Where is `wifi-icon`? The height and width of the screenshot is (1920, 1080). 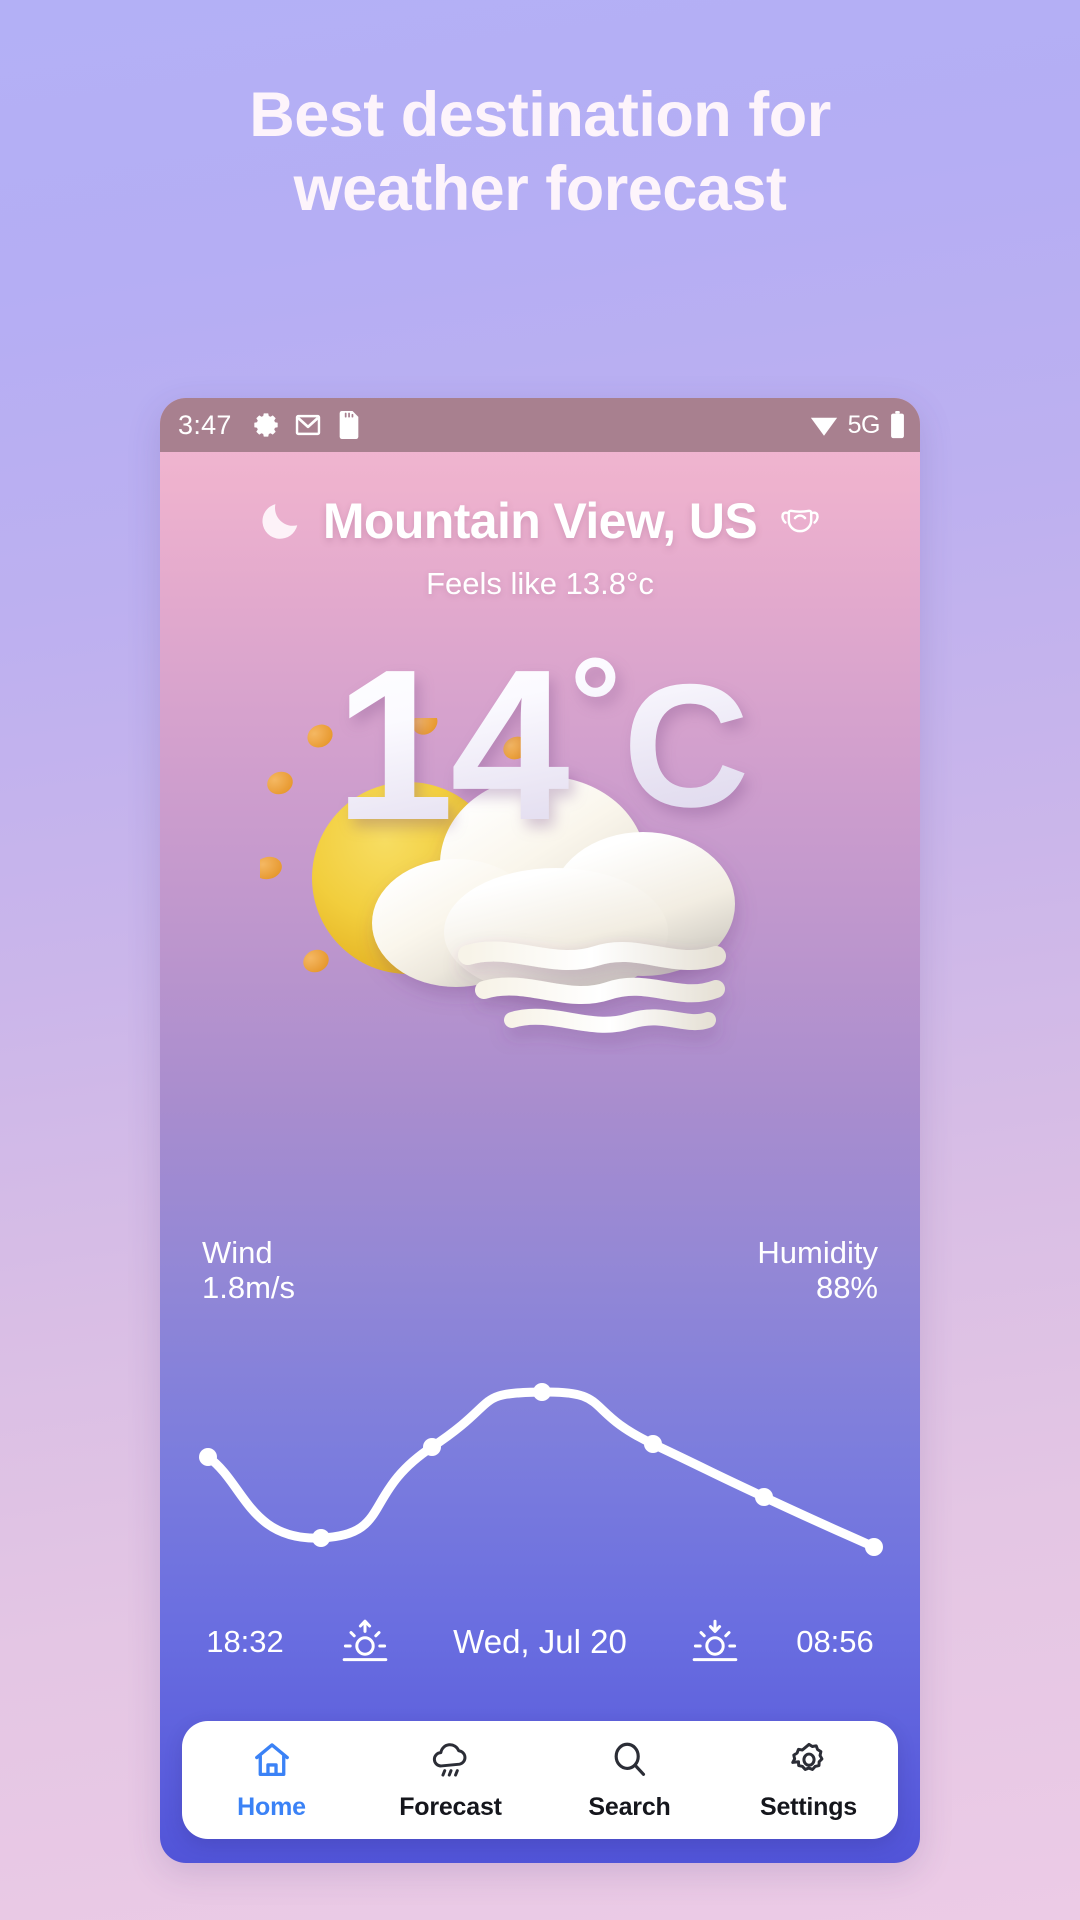
wifi-icon is located at coordinates (824, 425).